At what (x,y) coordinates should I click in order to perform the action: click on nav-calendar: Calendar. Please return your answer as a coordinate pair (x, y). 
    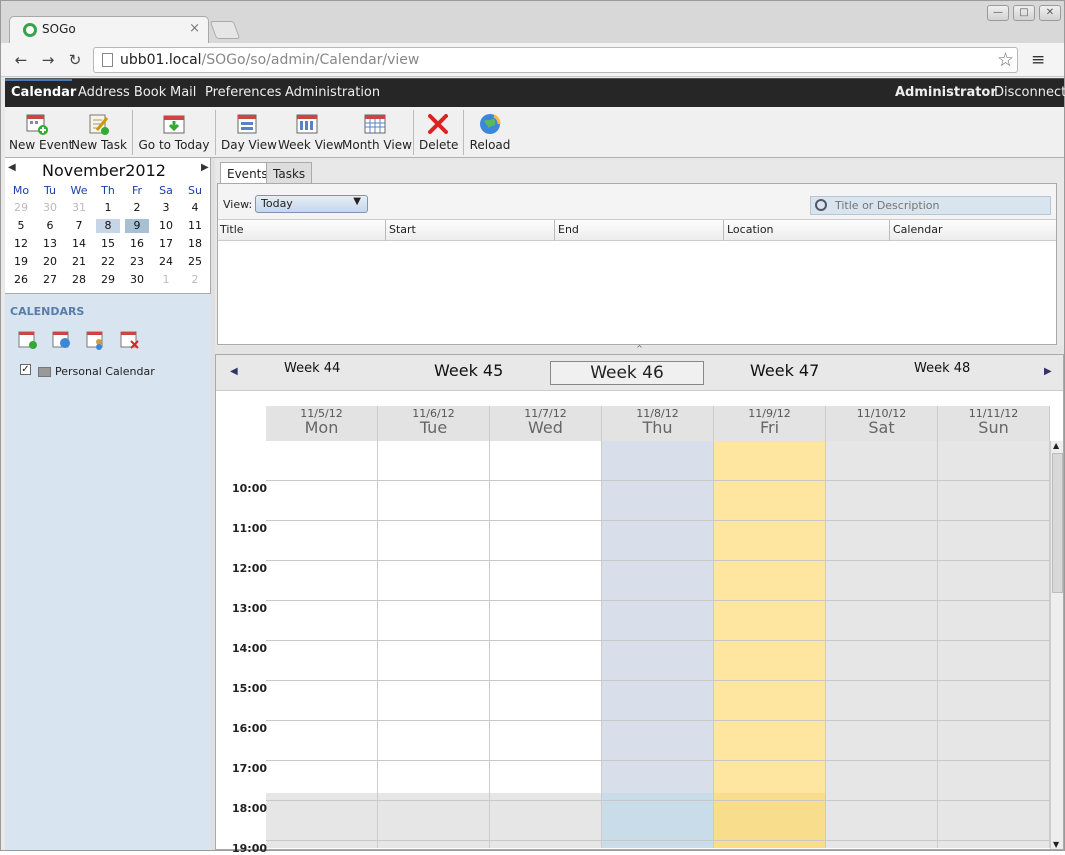
    Looking at the image, I should click on (43, 92).